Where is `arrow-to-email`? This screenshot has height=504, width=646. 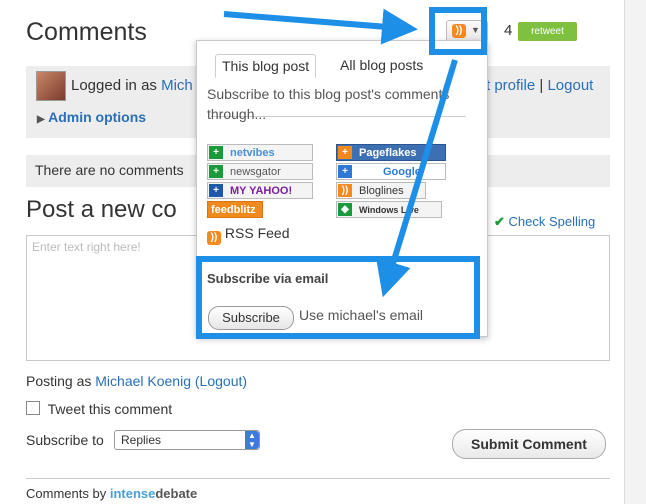
arrow-to-email is located at coordinates (417, 178).